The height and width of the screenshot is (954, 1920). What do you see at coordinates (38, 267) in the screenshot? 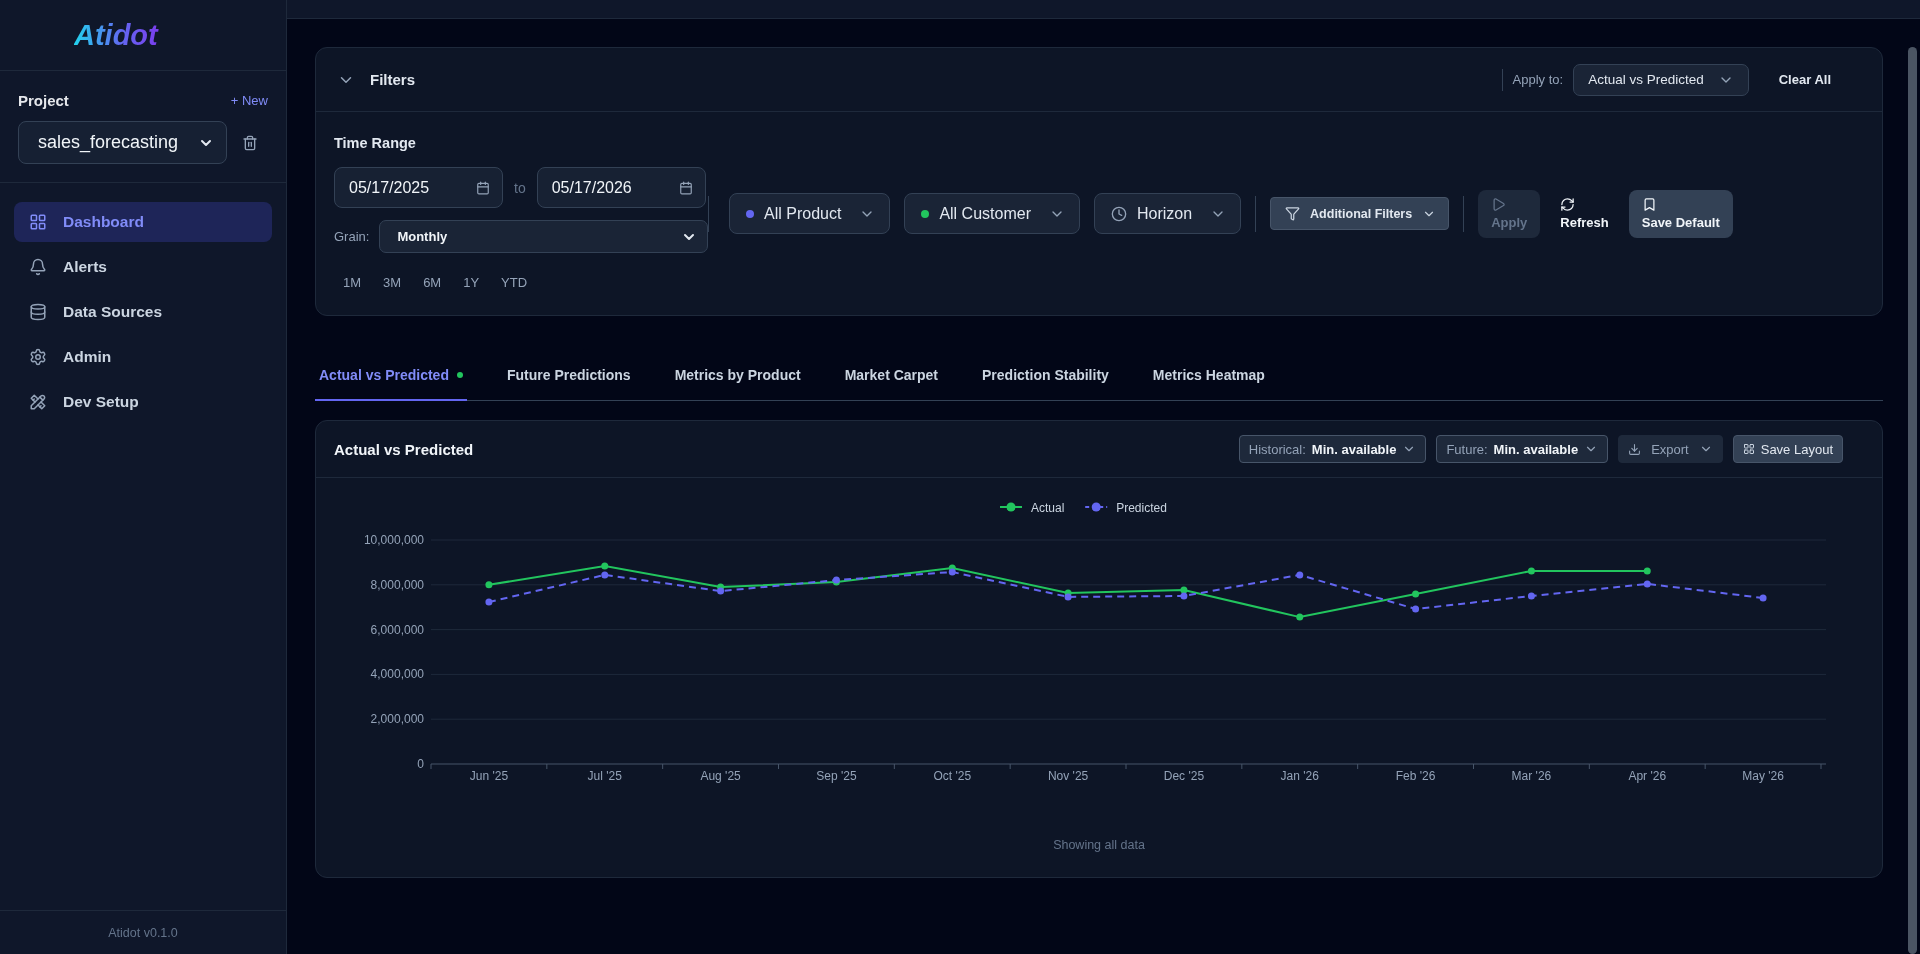
I see `bell-icon` at bounding box center [38, 267].